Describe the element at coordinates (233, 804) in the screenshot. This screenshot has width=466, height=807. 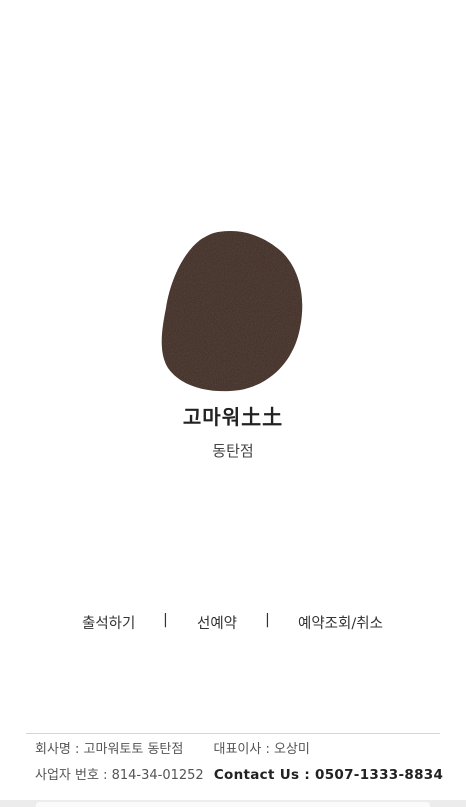
I see `browser-bottom-handle` at that location.